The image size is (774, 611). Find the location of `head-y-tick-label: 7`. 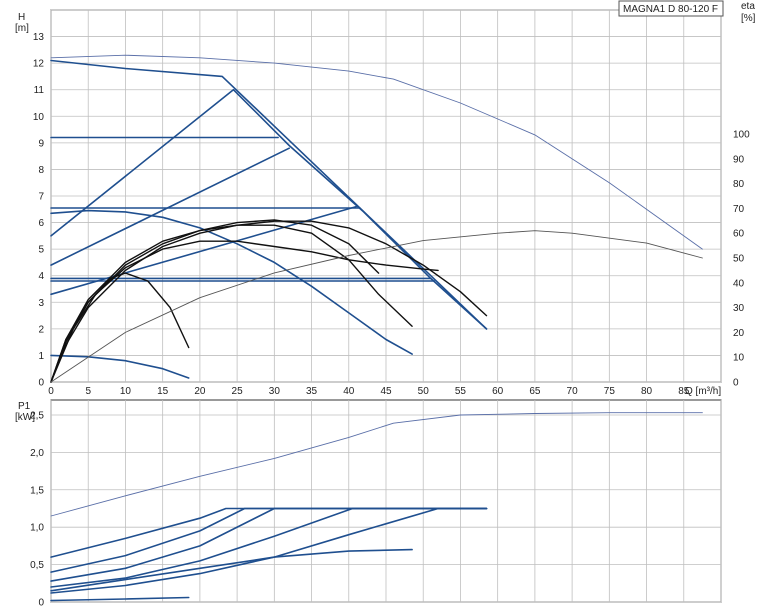

head-y-tick-label: 7 is located at coordinates (41, 197).